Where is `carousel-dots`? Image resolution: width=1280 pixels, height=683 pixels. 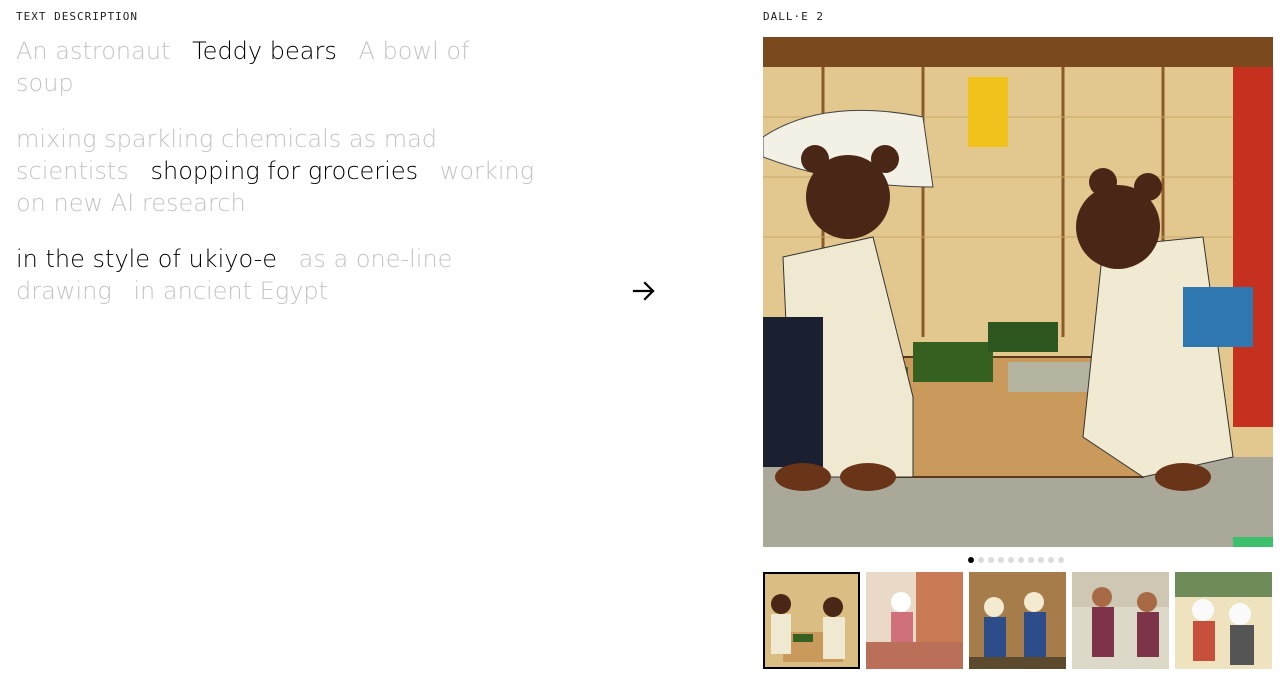 carousel-dots is located at coordinates (1016, 560).